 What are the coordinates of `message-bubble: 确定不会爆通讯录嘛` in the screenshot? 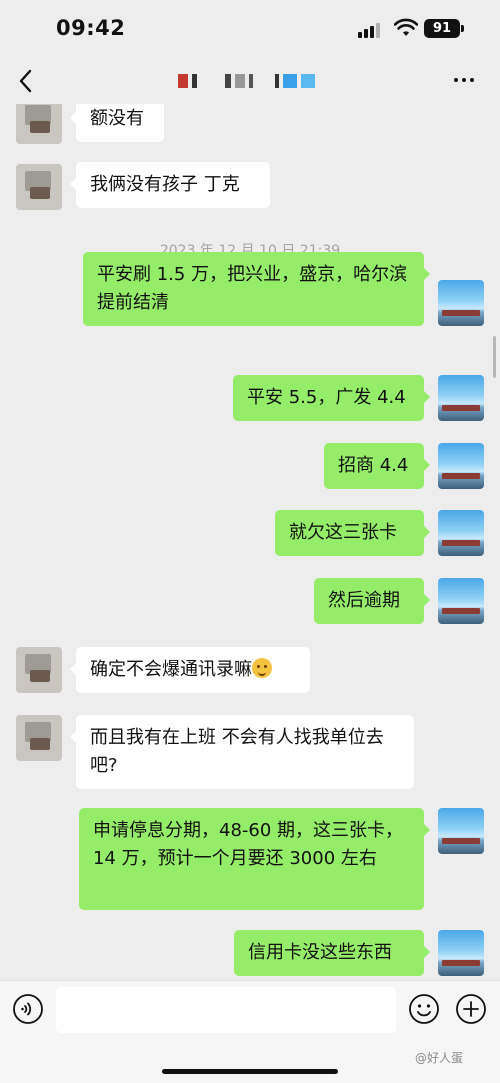 It's located at (190, 670).